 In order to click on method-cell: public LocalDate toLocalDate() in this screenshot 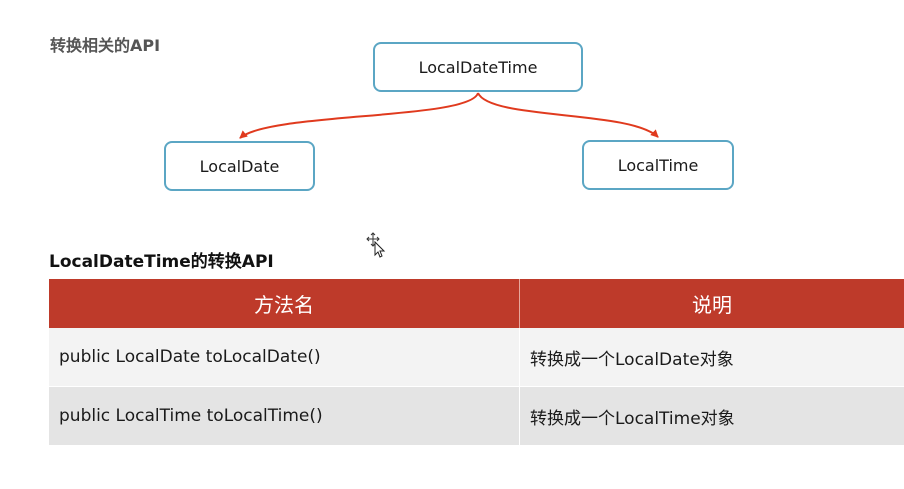, I will do `click(284, 357)`.